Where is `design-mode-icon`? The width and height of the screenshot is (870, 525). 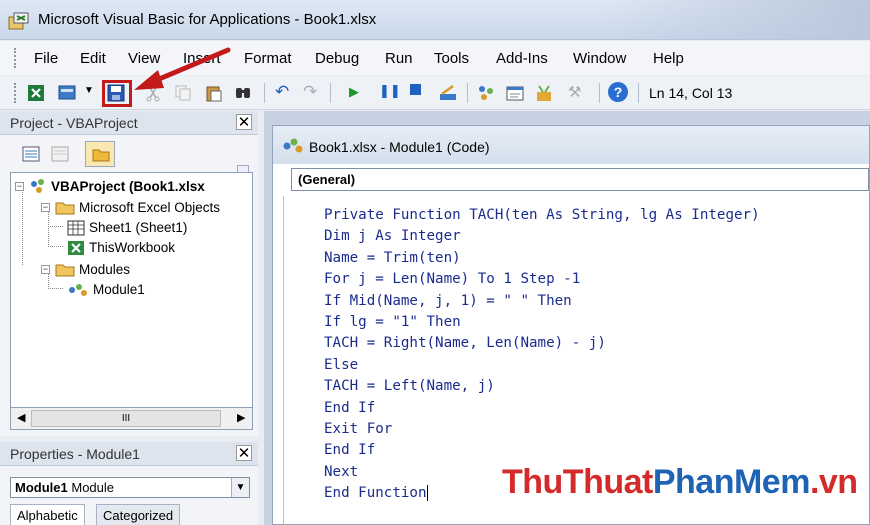 design-mode-icon is located at coordinates (448, 93).